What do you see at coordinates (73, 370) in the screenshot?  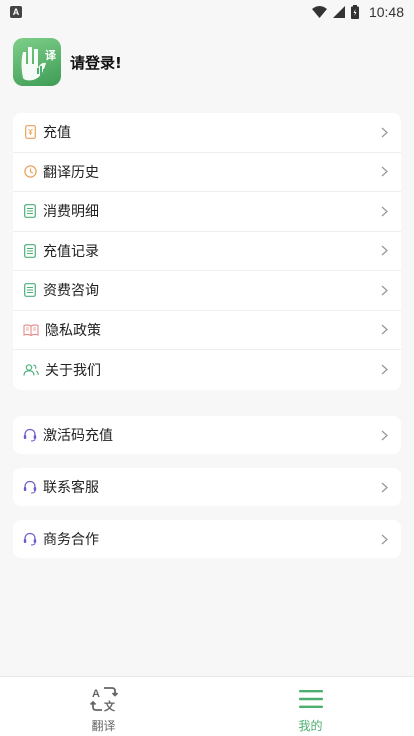 I see `menu-item-label: 关于我们` at bounding box center [73, 370].